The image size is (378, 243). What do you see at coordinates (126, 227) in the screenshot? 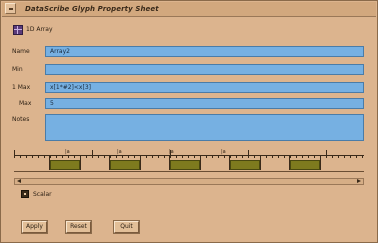
I see `quit-button: Quit` at bounding box center [126, 227].